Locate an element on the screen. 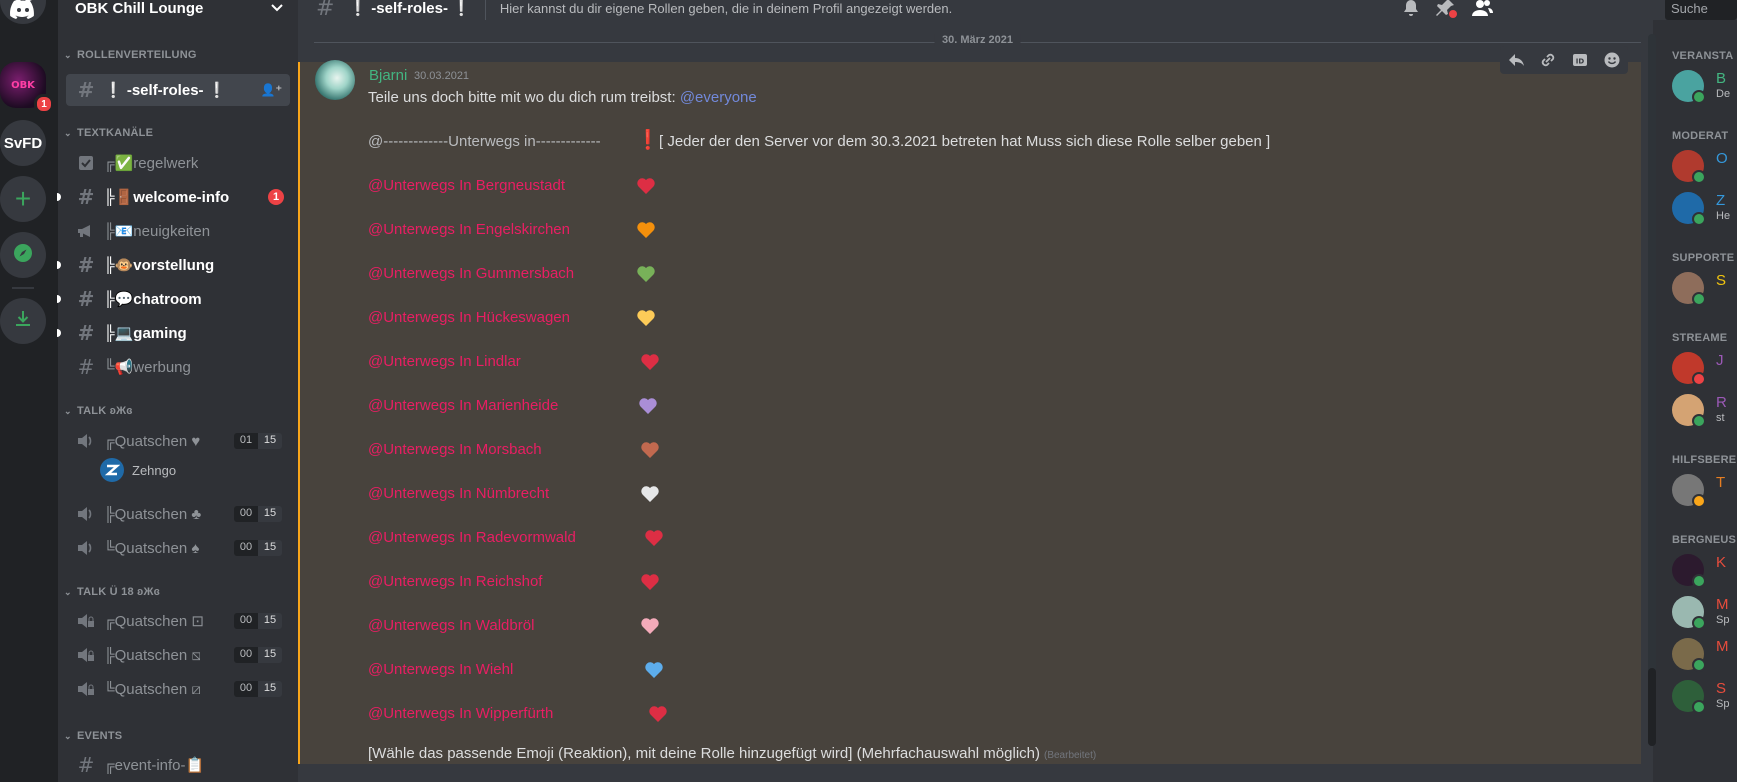  add-reaction-icon is located at coordinates (1612, 60).